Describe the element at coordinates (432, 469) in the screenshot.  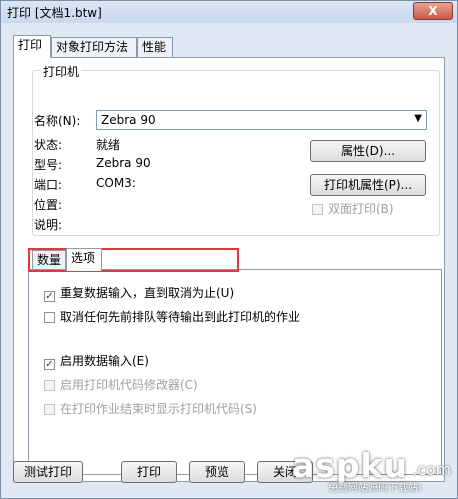
I see `watermark-suffix: .com` at that location.